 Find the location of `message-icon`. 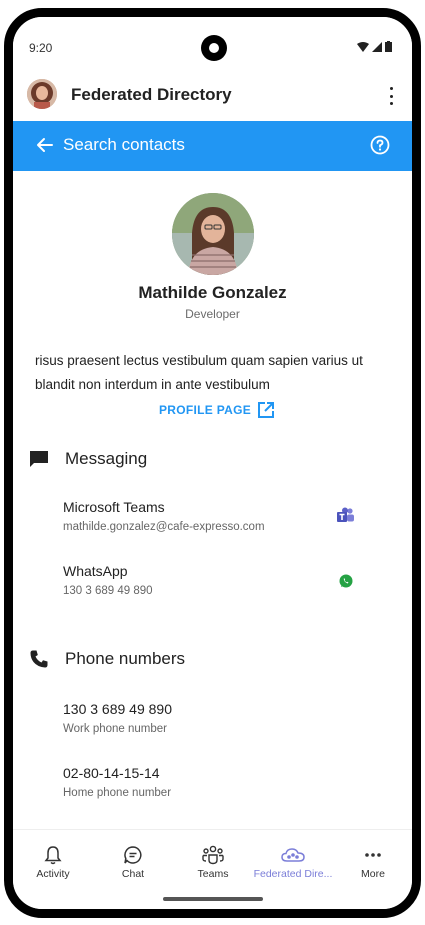

message-icon is located at coordinates (39, 459).